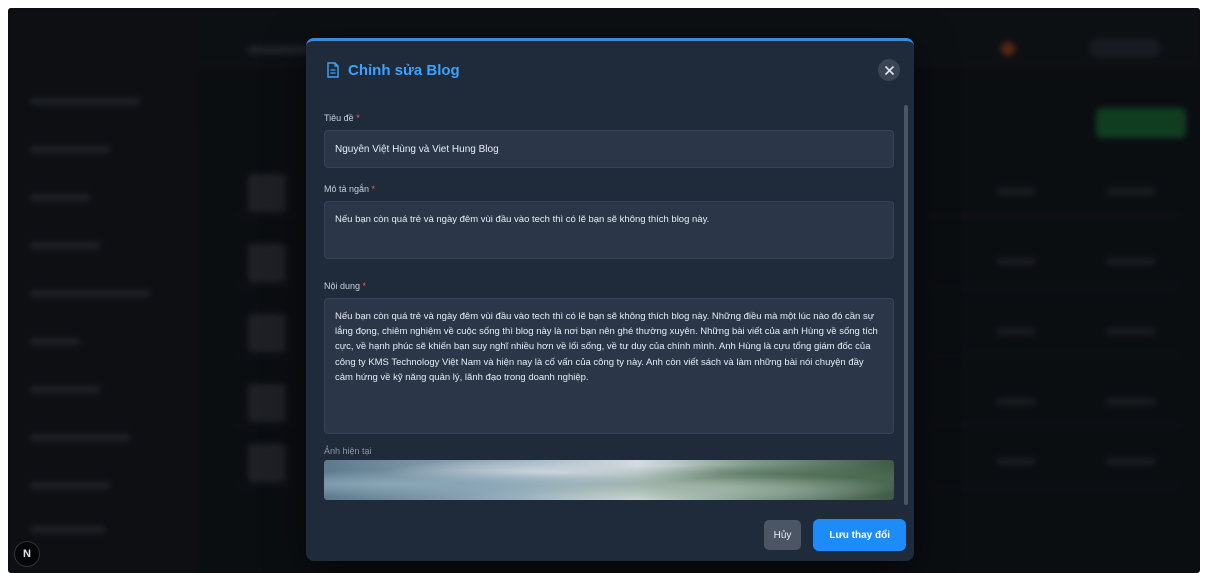  I want to click on image-preview-label: Ảnh hiện tại, so click(348, 451).